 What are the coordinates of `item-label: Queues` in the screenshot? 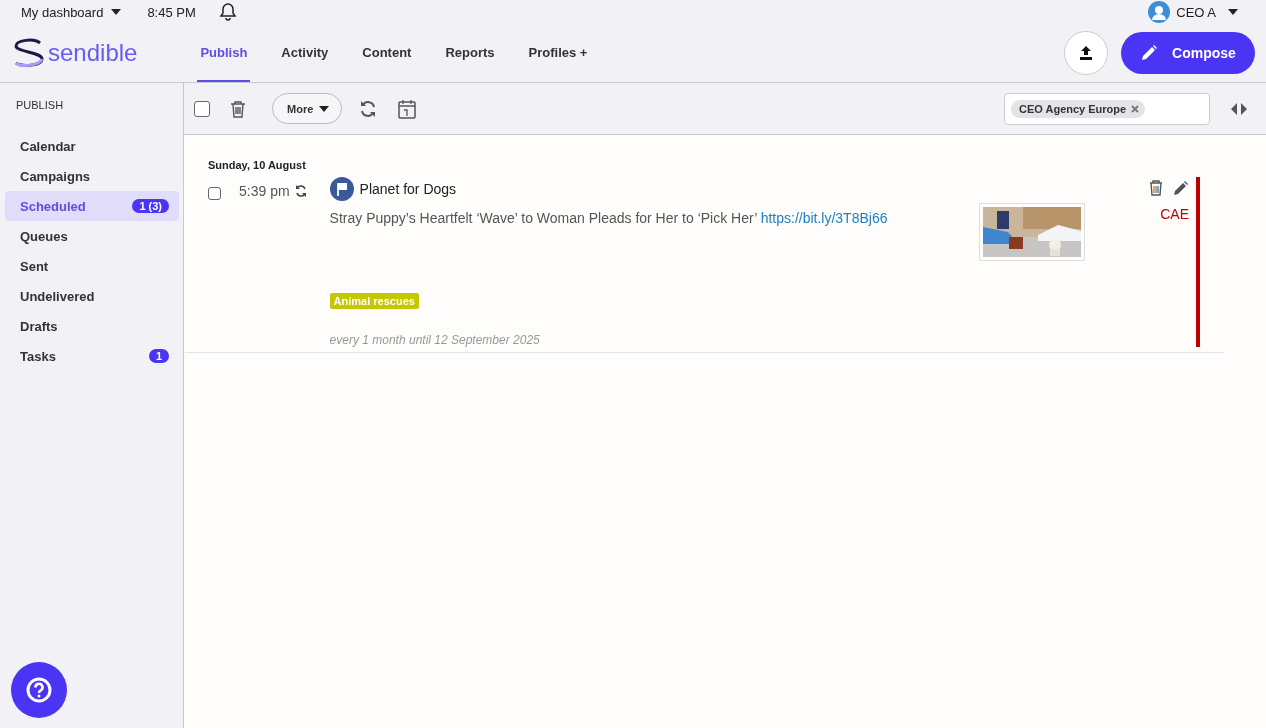 It's located at (44, 236).